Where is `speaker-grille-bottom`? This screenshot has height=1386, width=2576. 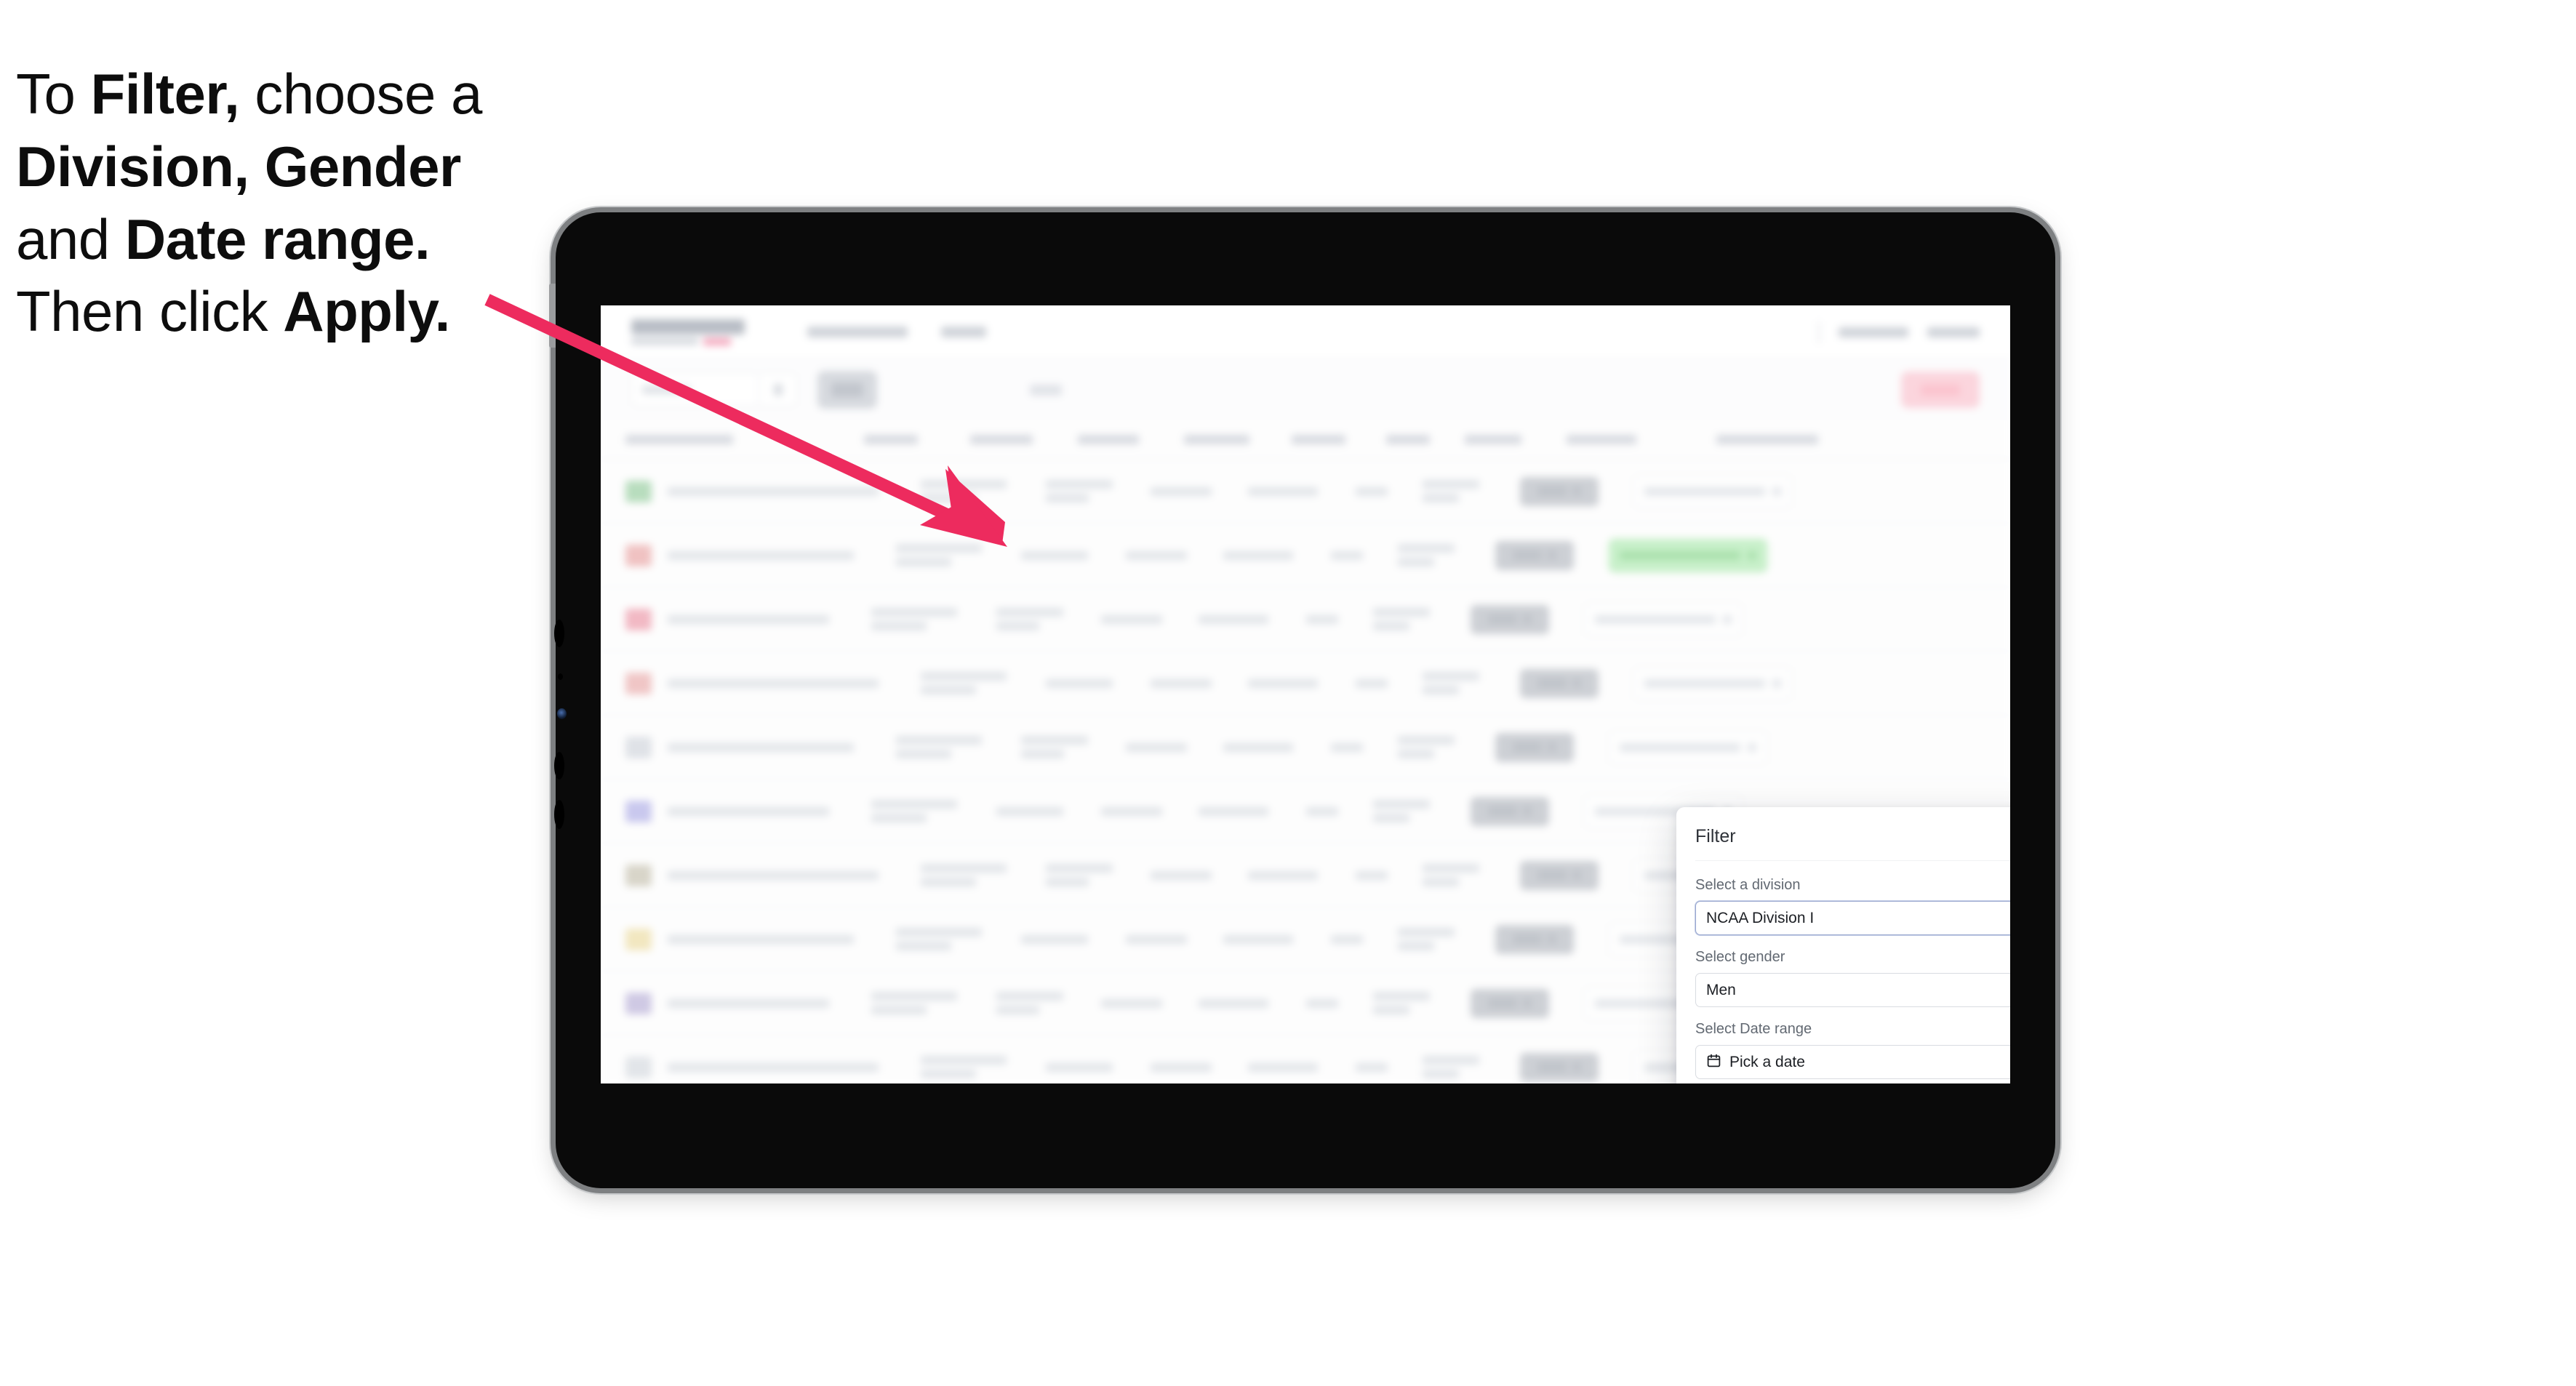
speaker-grille-bottom is located at coordinates (559, 815).